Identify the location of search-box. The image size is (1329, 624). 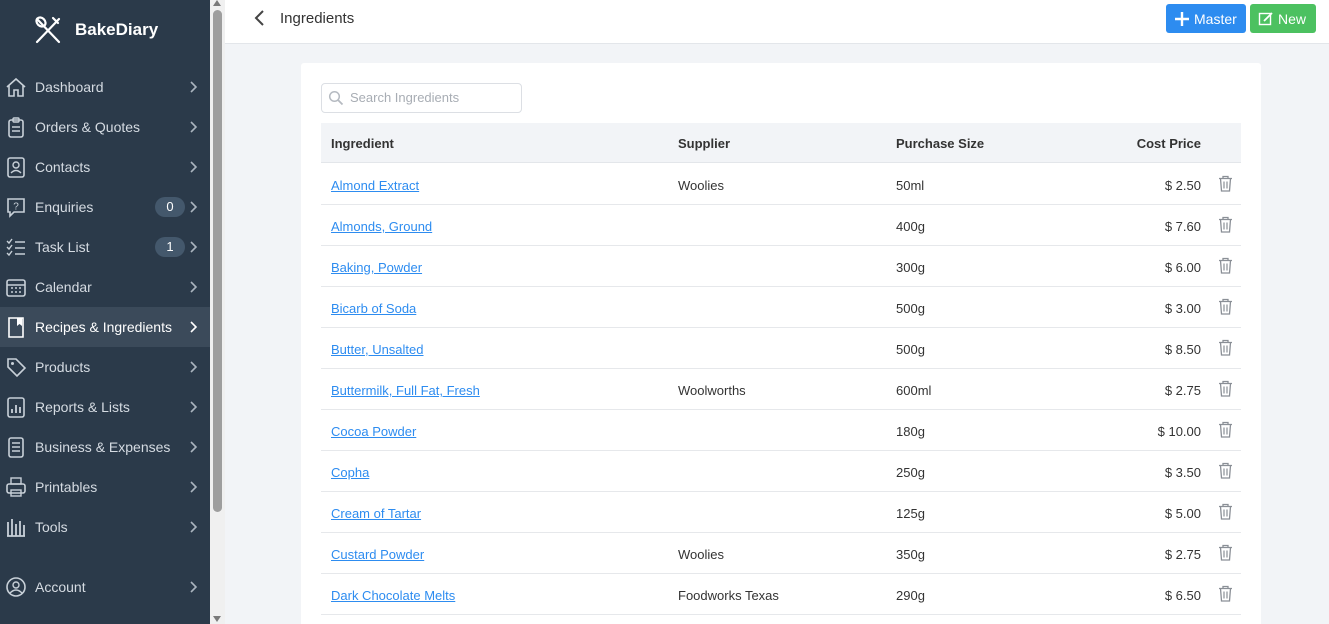
(421, 98).